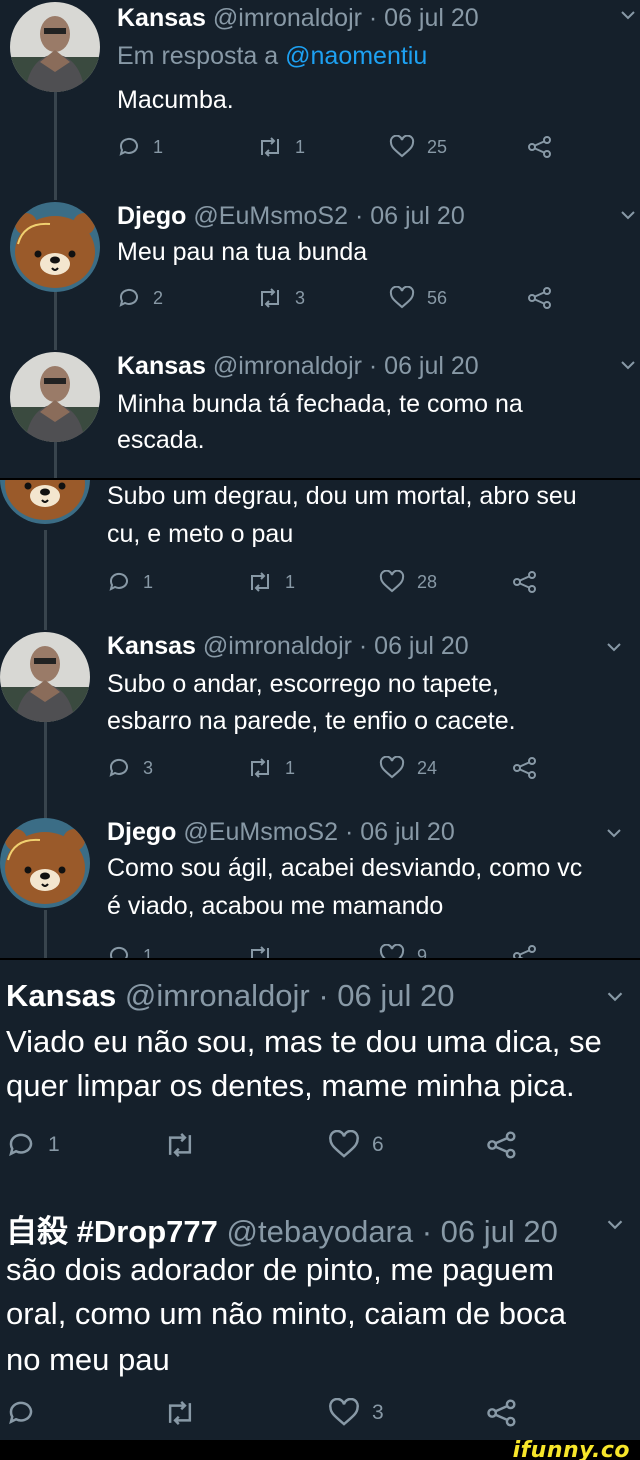  What do you see at coordinates (418, 298) in the screenshot?
I see `like-button: 56` at bounding box center [418, 298].